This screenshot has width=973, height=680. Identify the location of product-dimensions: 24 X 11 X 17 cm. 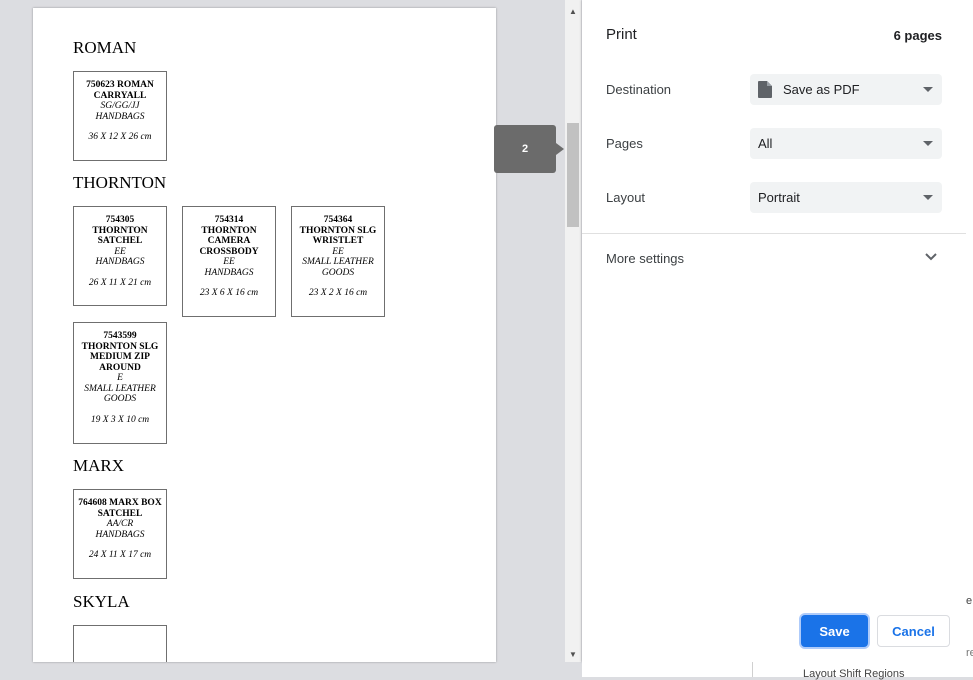
(120, 555).